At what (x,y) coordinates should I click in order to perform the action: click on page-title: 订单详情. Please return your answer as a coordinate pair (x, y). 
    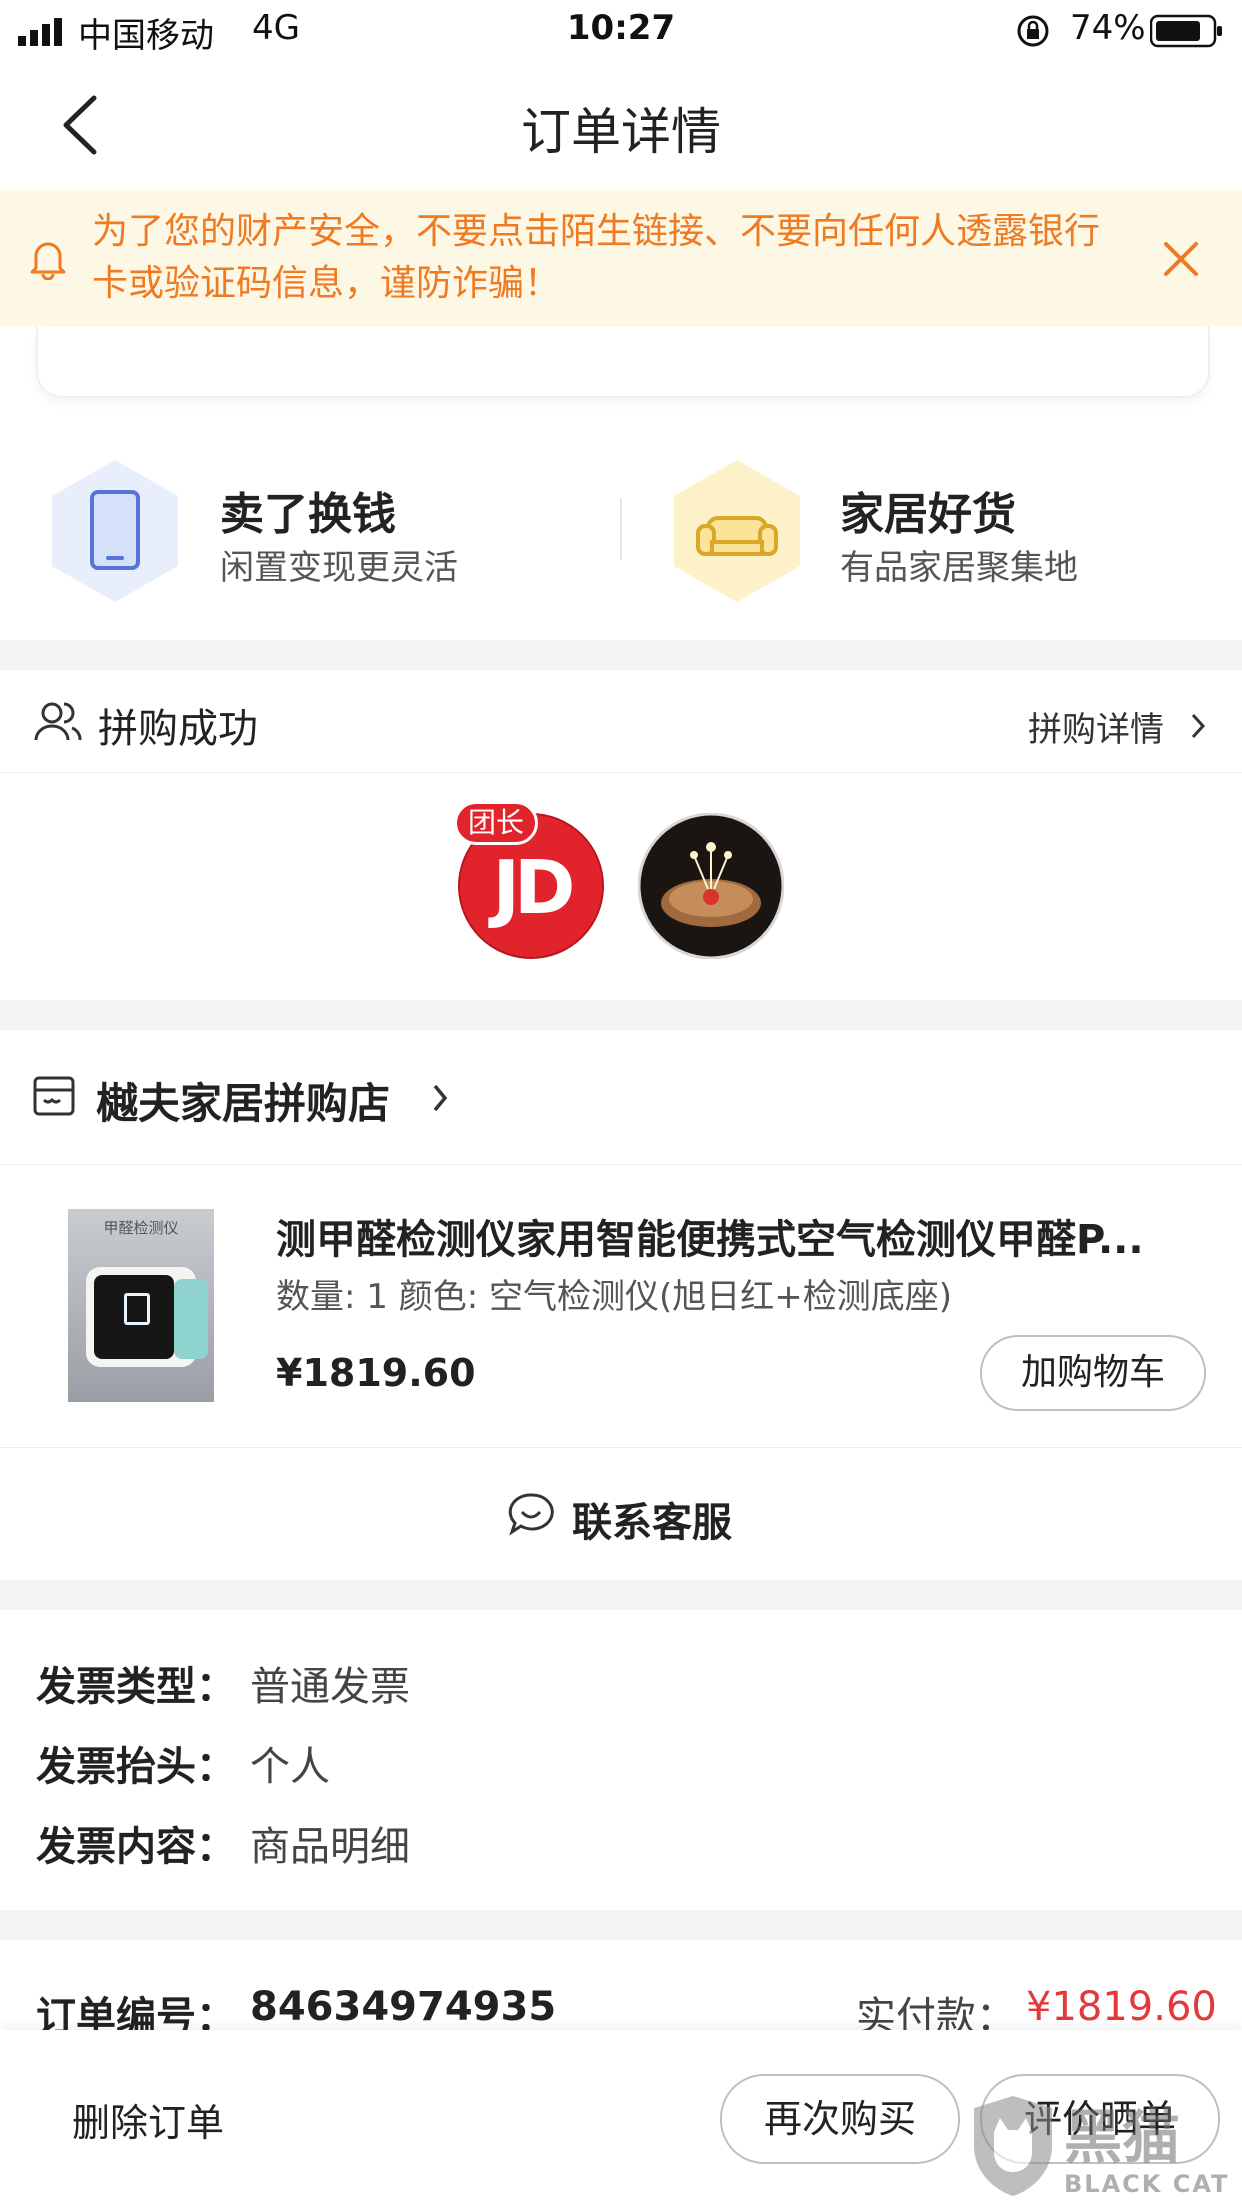
    Looking at the image, I should click on (621, 132).